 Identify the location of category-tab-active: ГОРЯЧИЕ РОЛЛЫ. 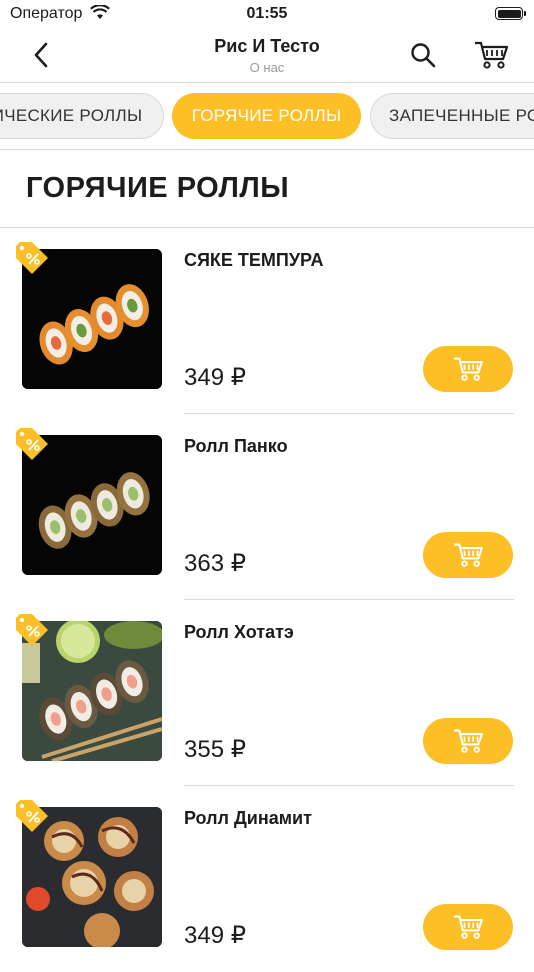
(266, 116).